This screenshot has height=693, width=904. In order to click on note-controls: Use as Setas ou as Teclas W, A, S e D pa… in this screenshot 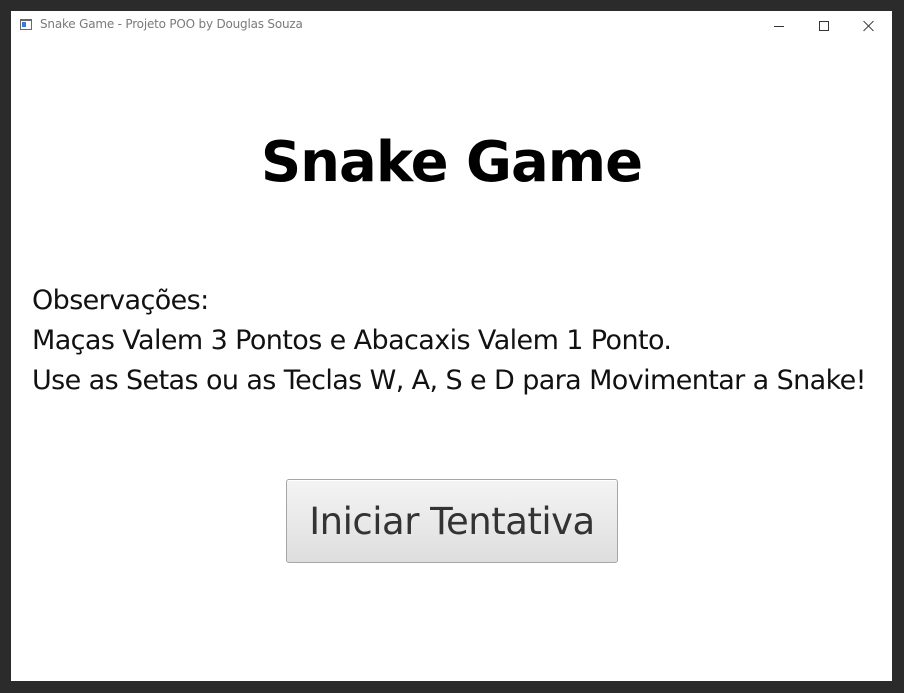, I will do `click(449, 380)`.